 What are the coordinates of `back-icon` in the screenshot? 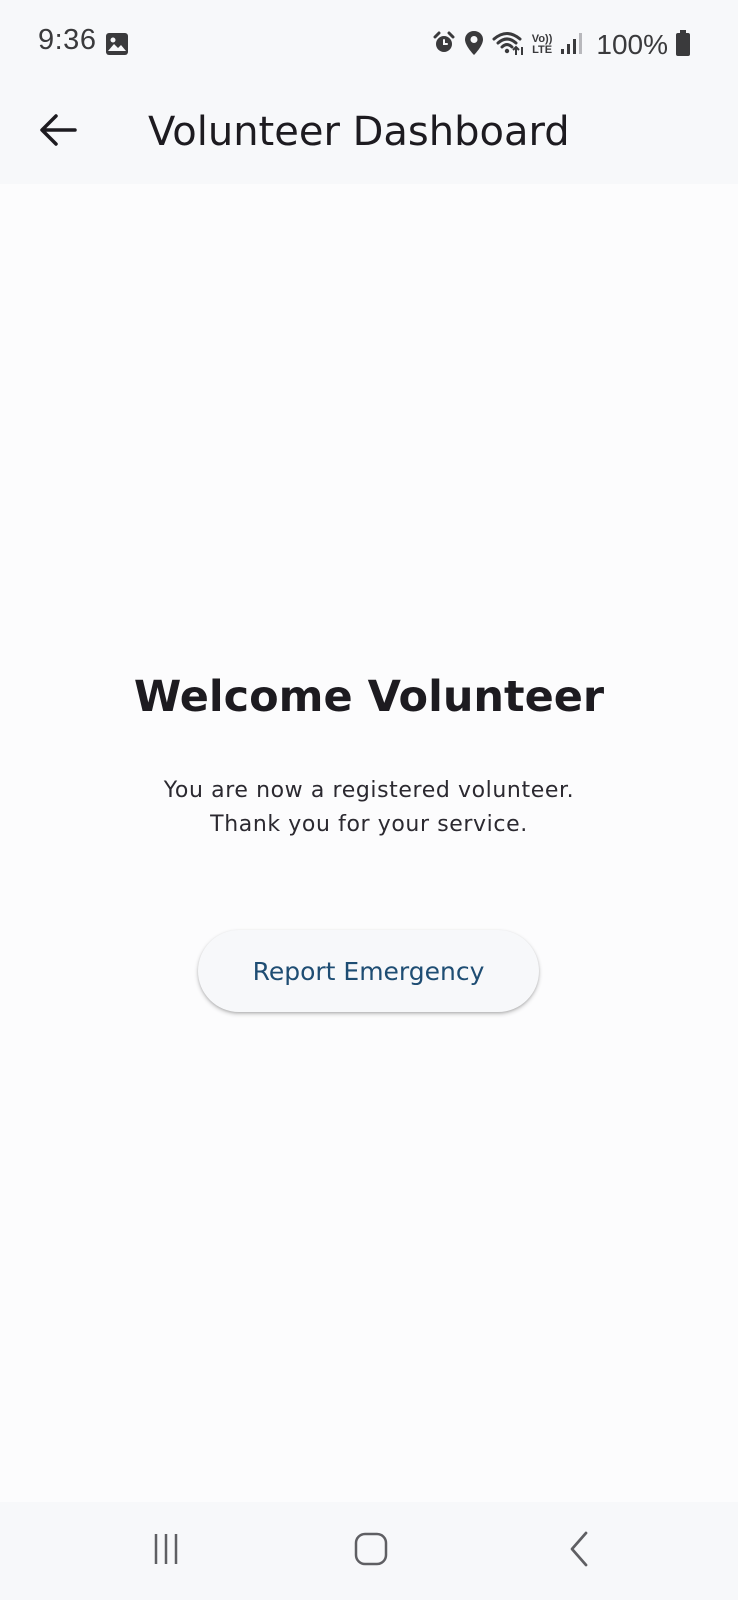 It's located at (579, 1551).